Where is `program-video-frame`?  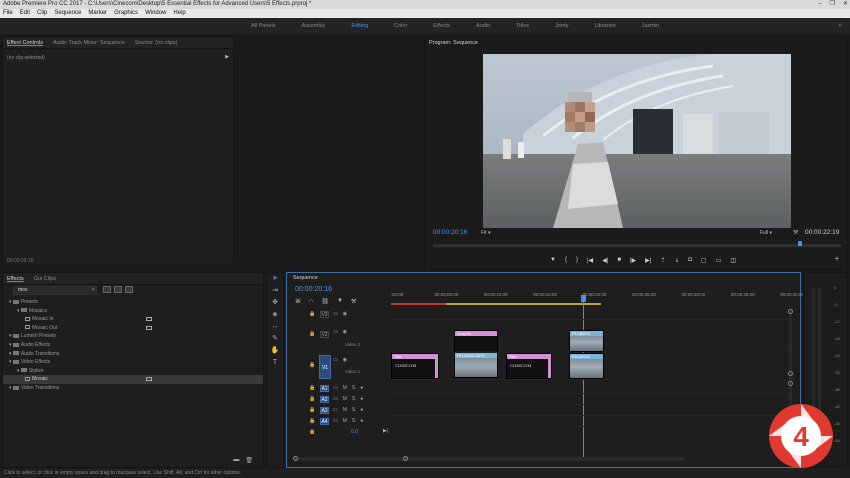
program-video-frame is located at coordinates (637, 141).